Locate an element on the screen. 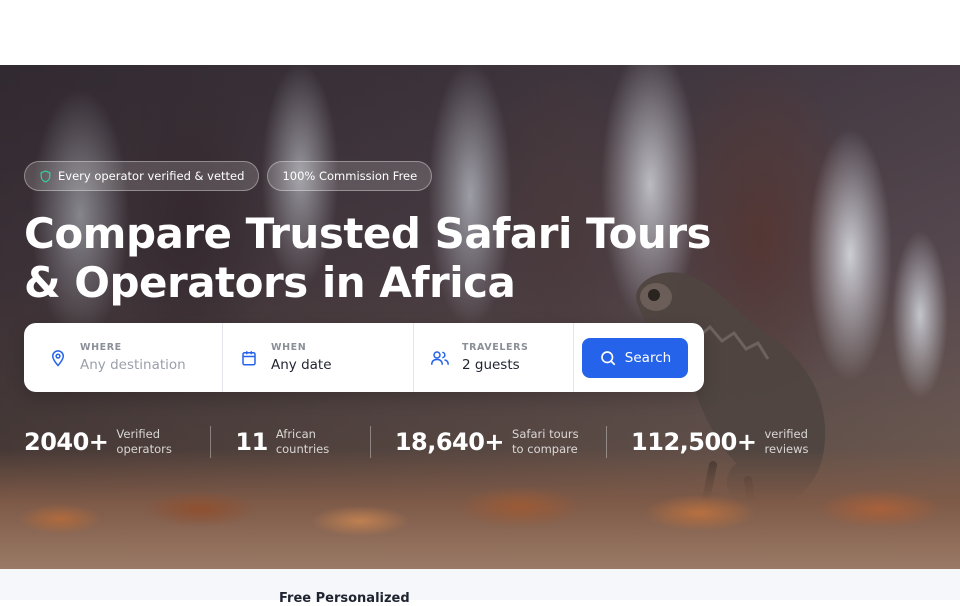 The height and width of the screenshot is (606, 960). stat-desc-line-2: countries is located at coordinates (302, 449).